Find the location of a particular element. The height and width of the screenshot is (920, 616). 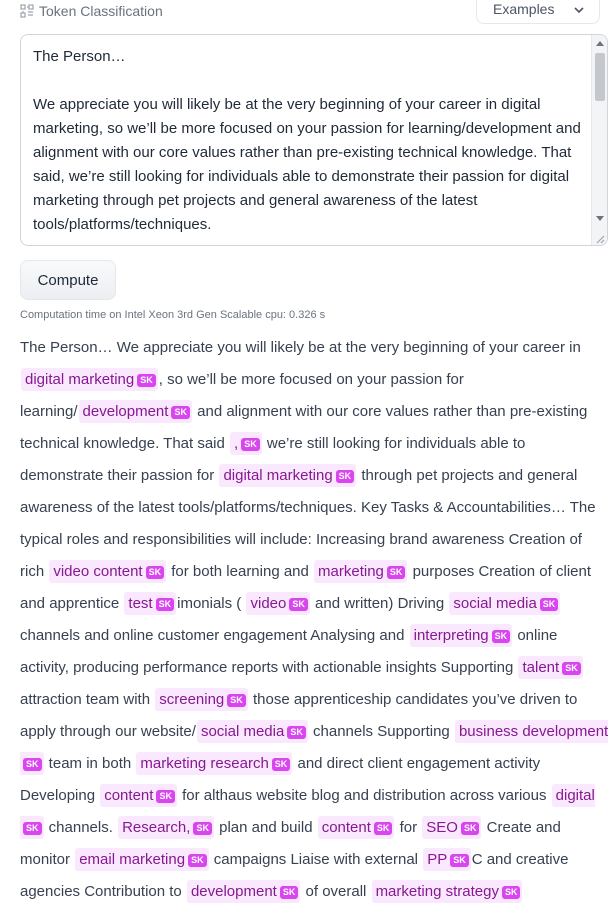

entity-text: PP is located at coordinates (437, 859).